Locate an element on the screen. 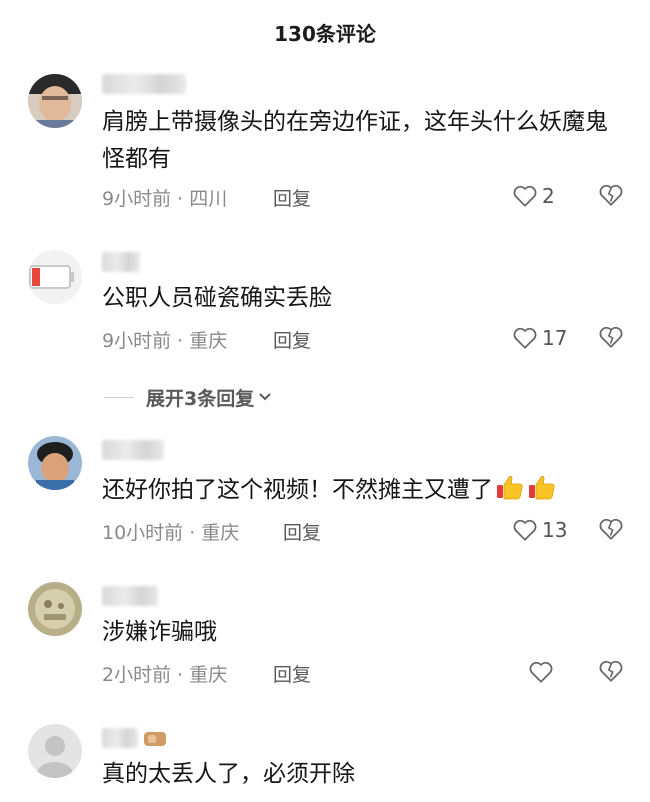 Image resolution: width=650 pixels, height=802 pixels. chevron-down-icon is located at coordinates (265, 397).